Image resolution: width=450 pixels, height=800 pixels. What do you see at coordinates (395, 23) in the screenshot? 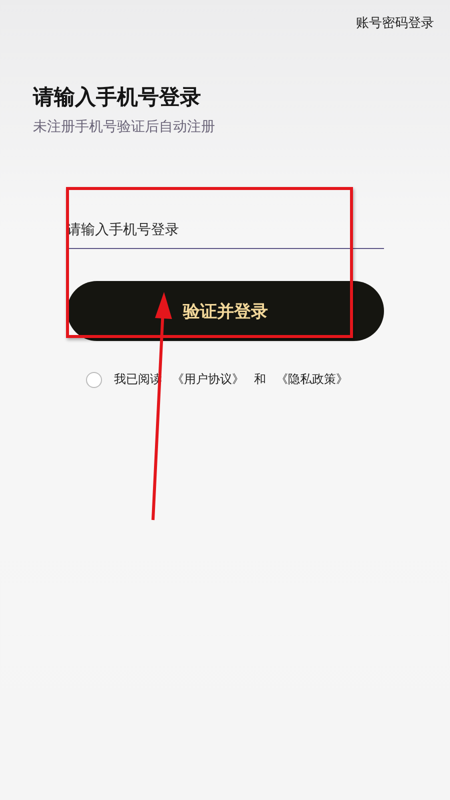
I see `password-login-link: 账号密码登录` at bounding box center [395, 23].